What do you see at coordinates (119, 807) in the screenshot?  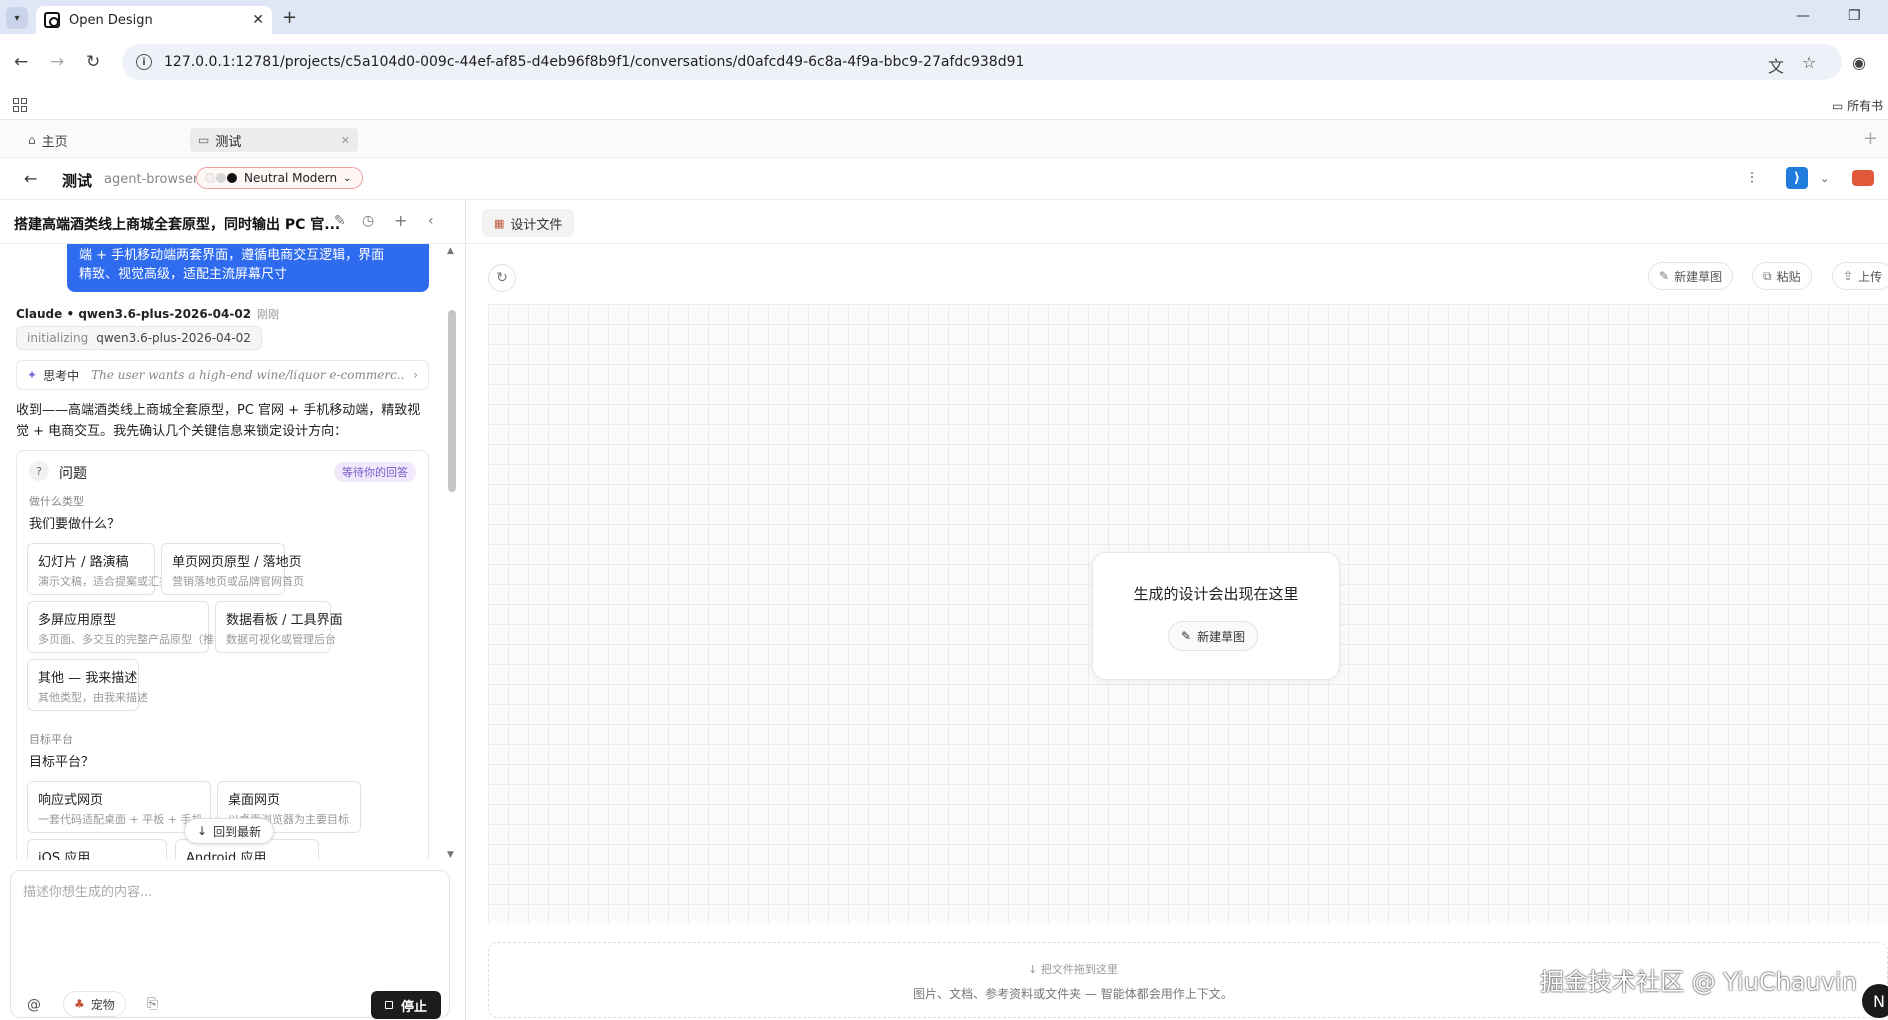 I see `option-responsive-web: 响应式网页 一套代码适配桌面 + 平板 + 手机` at bounding box center [119, 807].